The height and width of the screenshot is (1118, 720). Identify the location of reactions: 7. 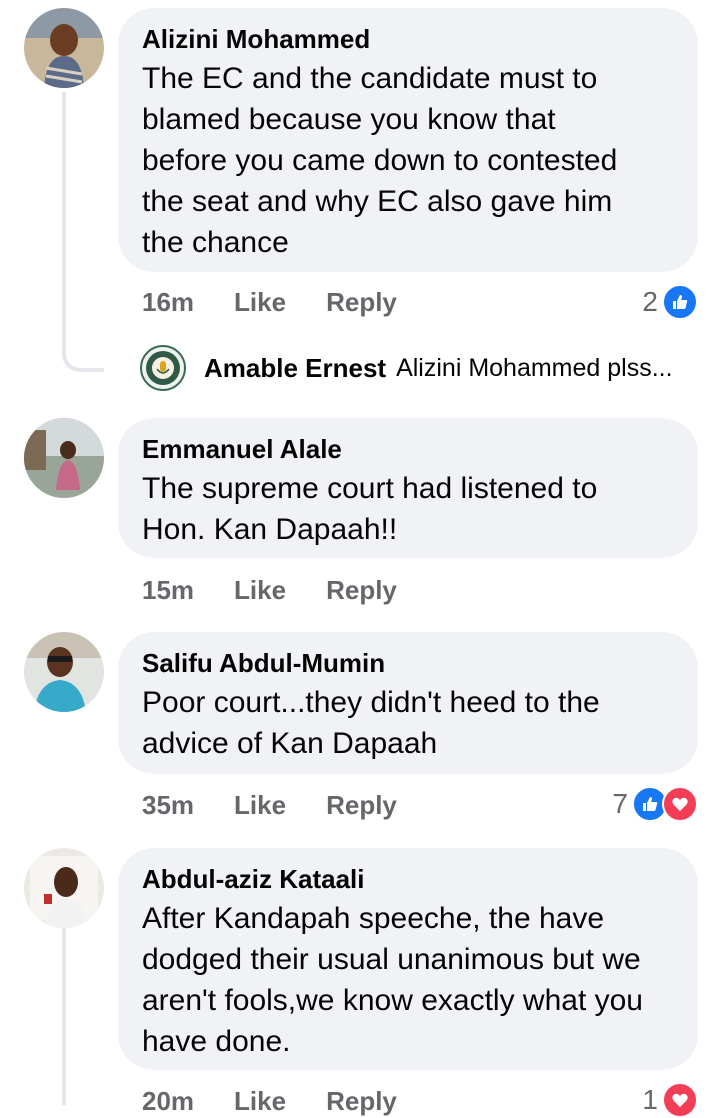
(655, 804).